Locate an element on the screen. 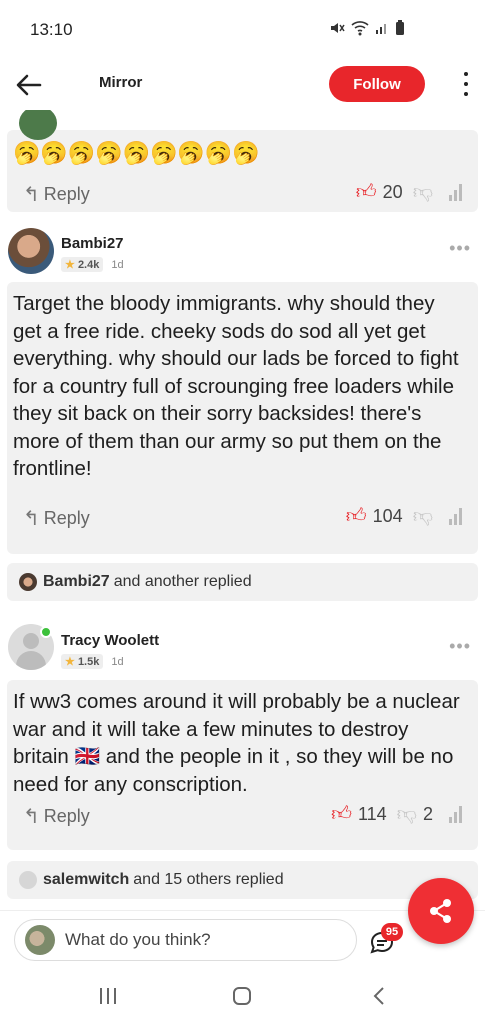  wifi-icon is located at coordinates (360, 28).